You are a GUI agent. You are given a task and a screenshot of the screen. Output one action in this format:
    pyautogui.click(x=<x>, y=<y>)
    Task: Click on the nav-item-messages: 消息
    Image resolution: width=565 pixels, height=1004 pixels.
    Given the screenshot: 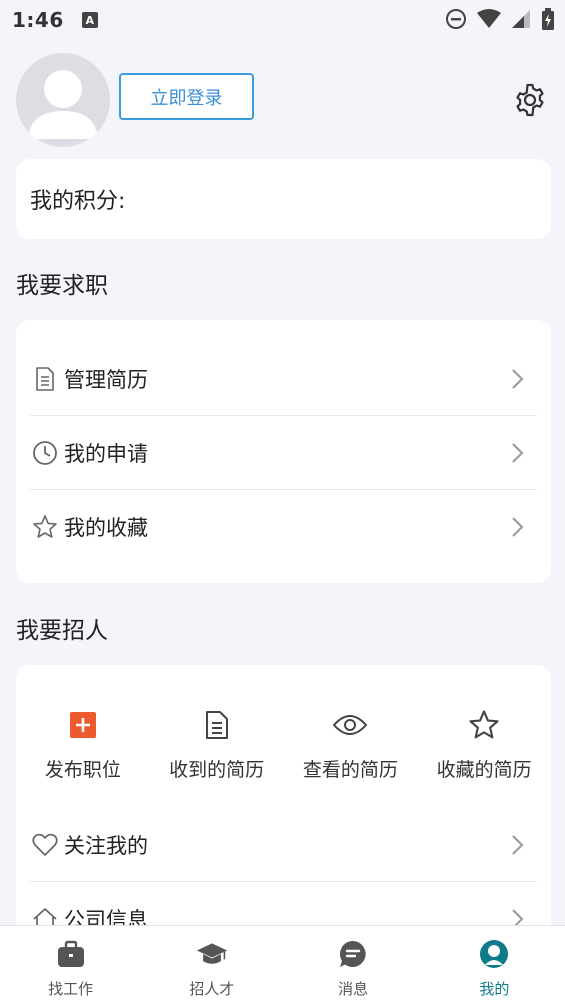 What is the action you would take?
    pyautogui.click(x=353, y=965)
    